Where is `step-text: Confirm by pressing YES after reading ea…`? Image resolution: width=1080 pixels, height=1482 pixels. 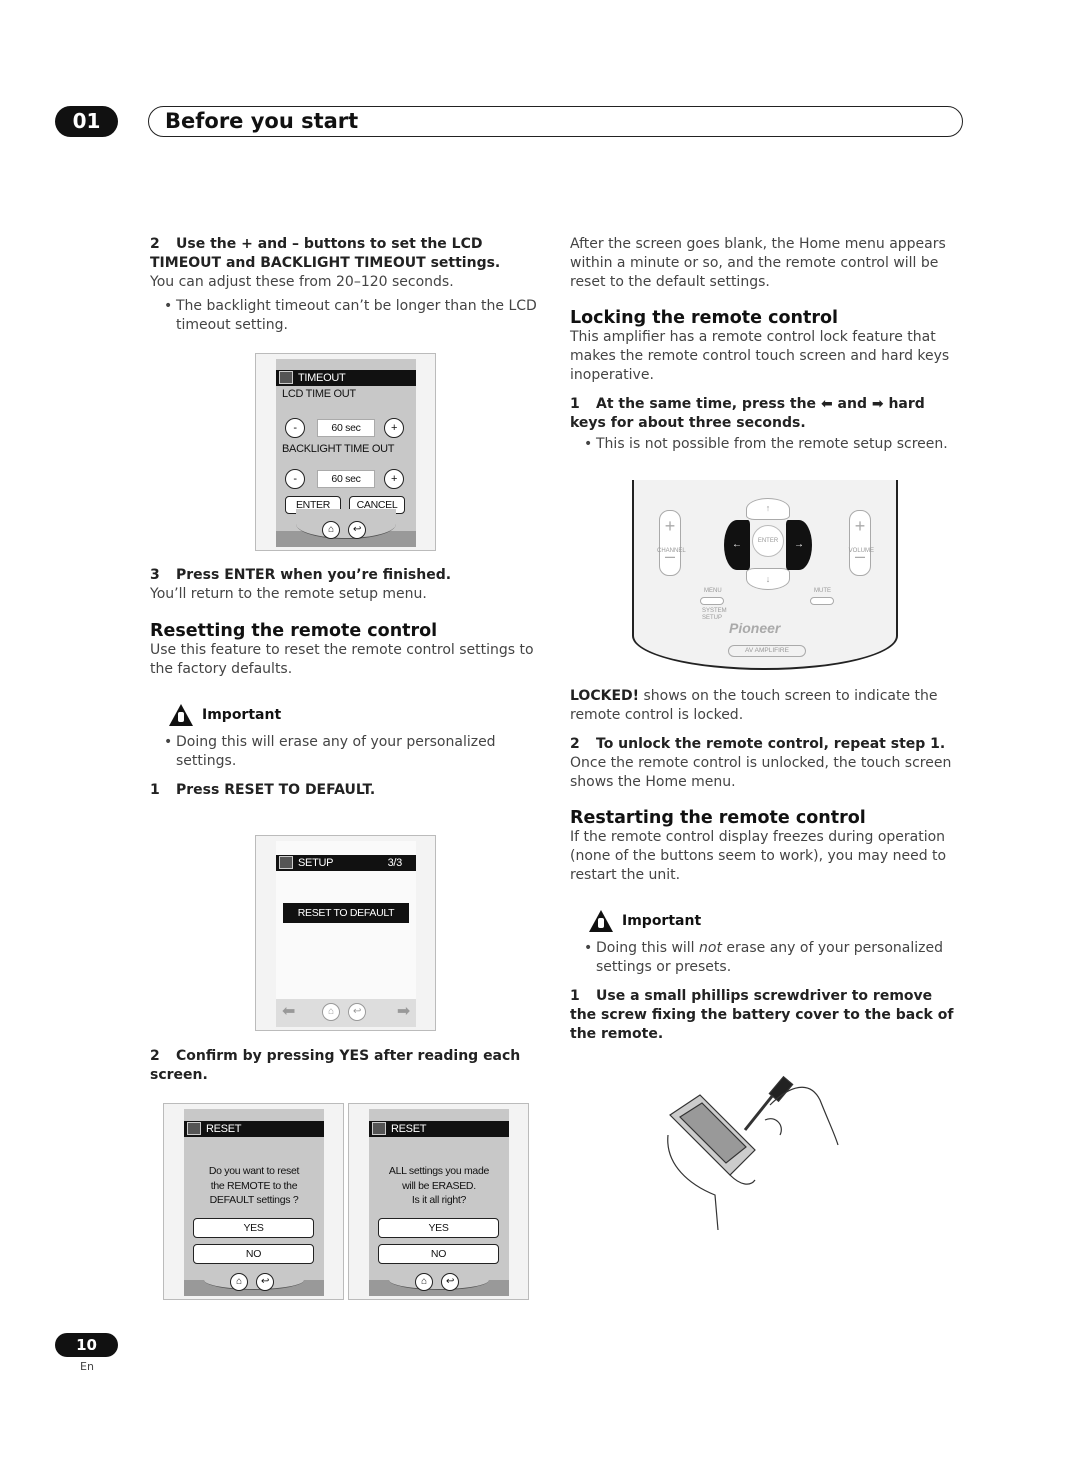 step-text: Confirm by pressing YES after reading ea… is located at coordinates (335, 1065).